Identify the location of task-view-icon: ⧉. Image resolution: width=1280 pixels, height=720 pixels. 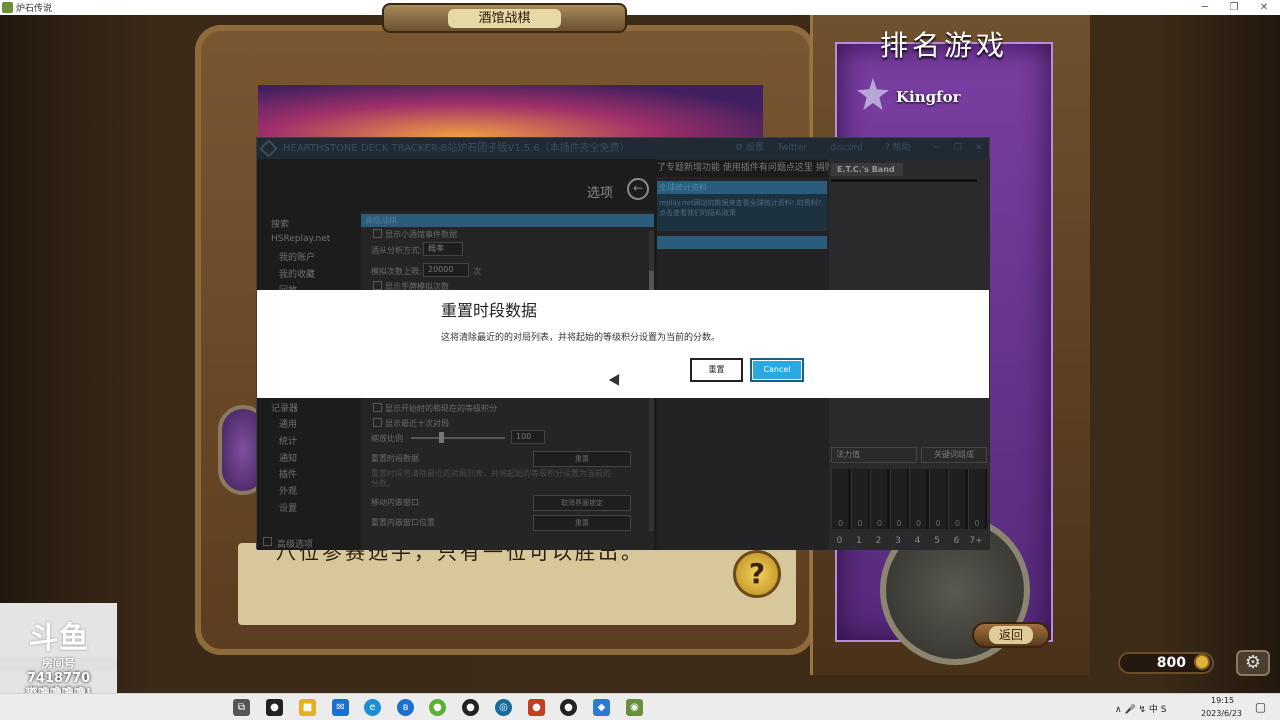
(241, 707).